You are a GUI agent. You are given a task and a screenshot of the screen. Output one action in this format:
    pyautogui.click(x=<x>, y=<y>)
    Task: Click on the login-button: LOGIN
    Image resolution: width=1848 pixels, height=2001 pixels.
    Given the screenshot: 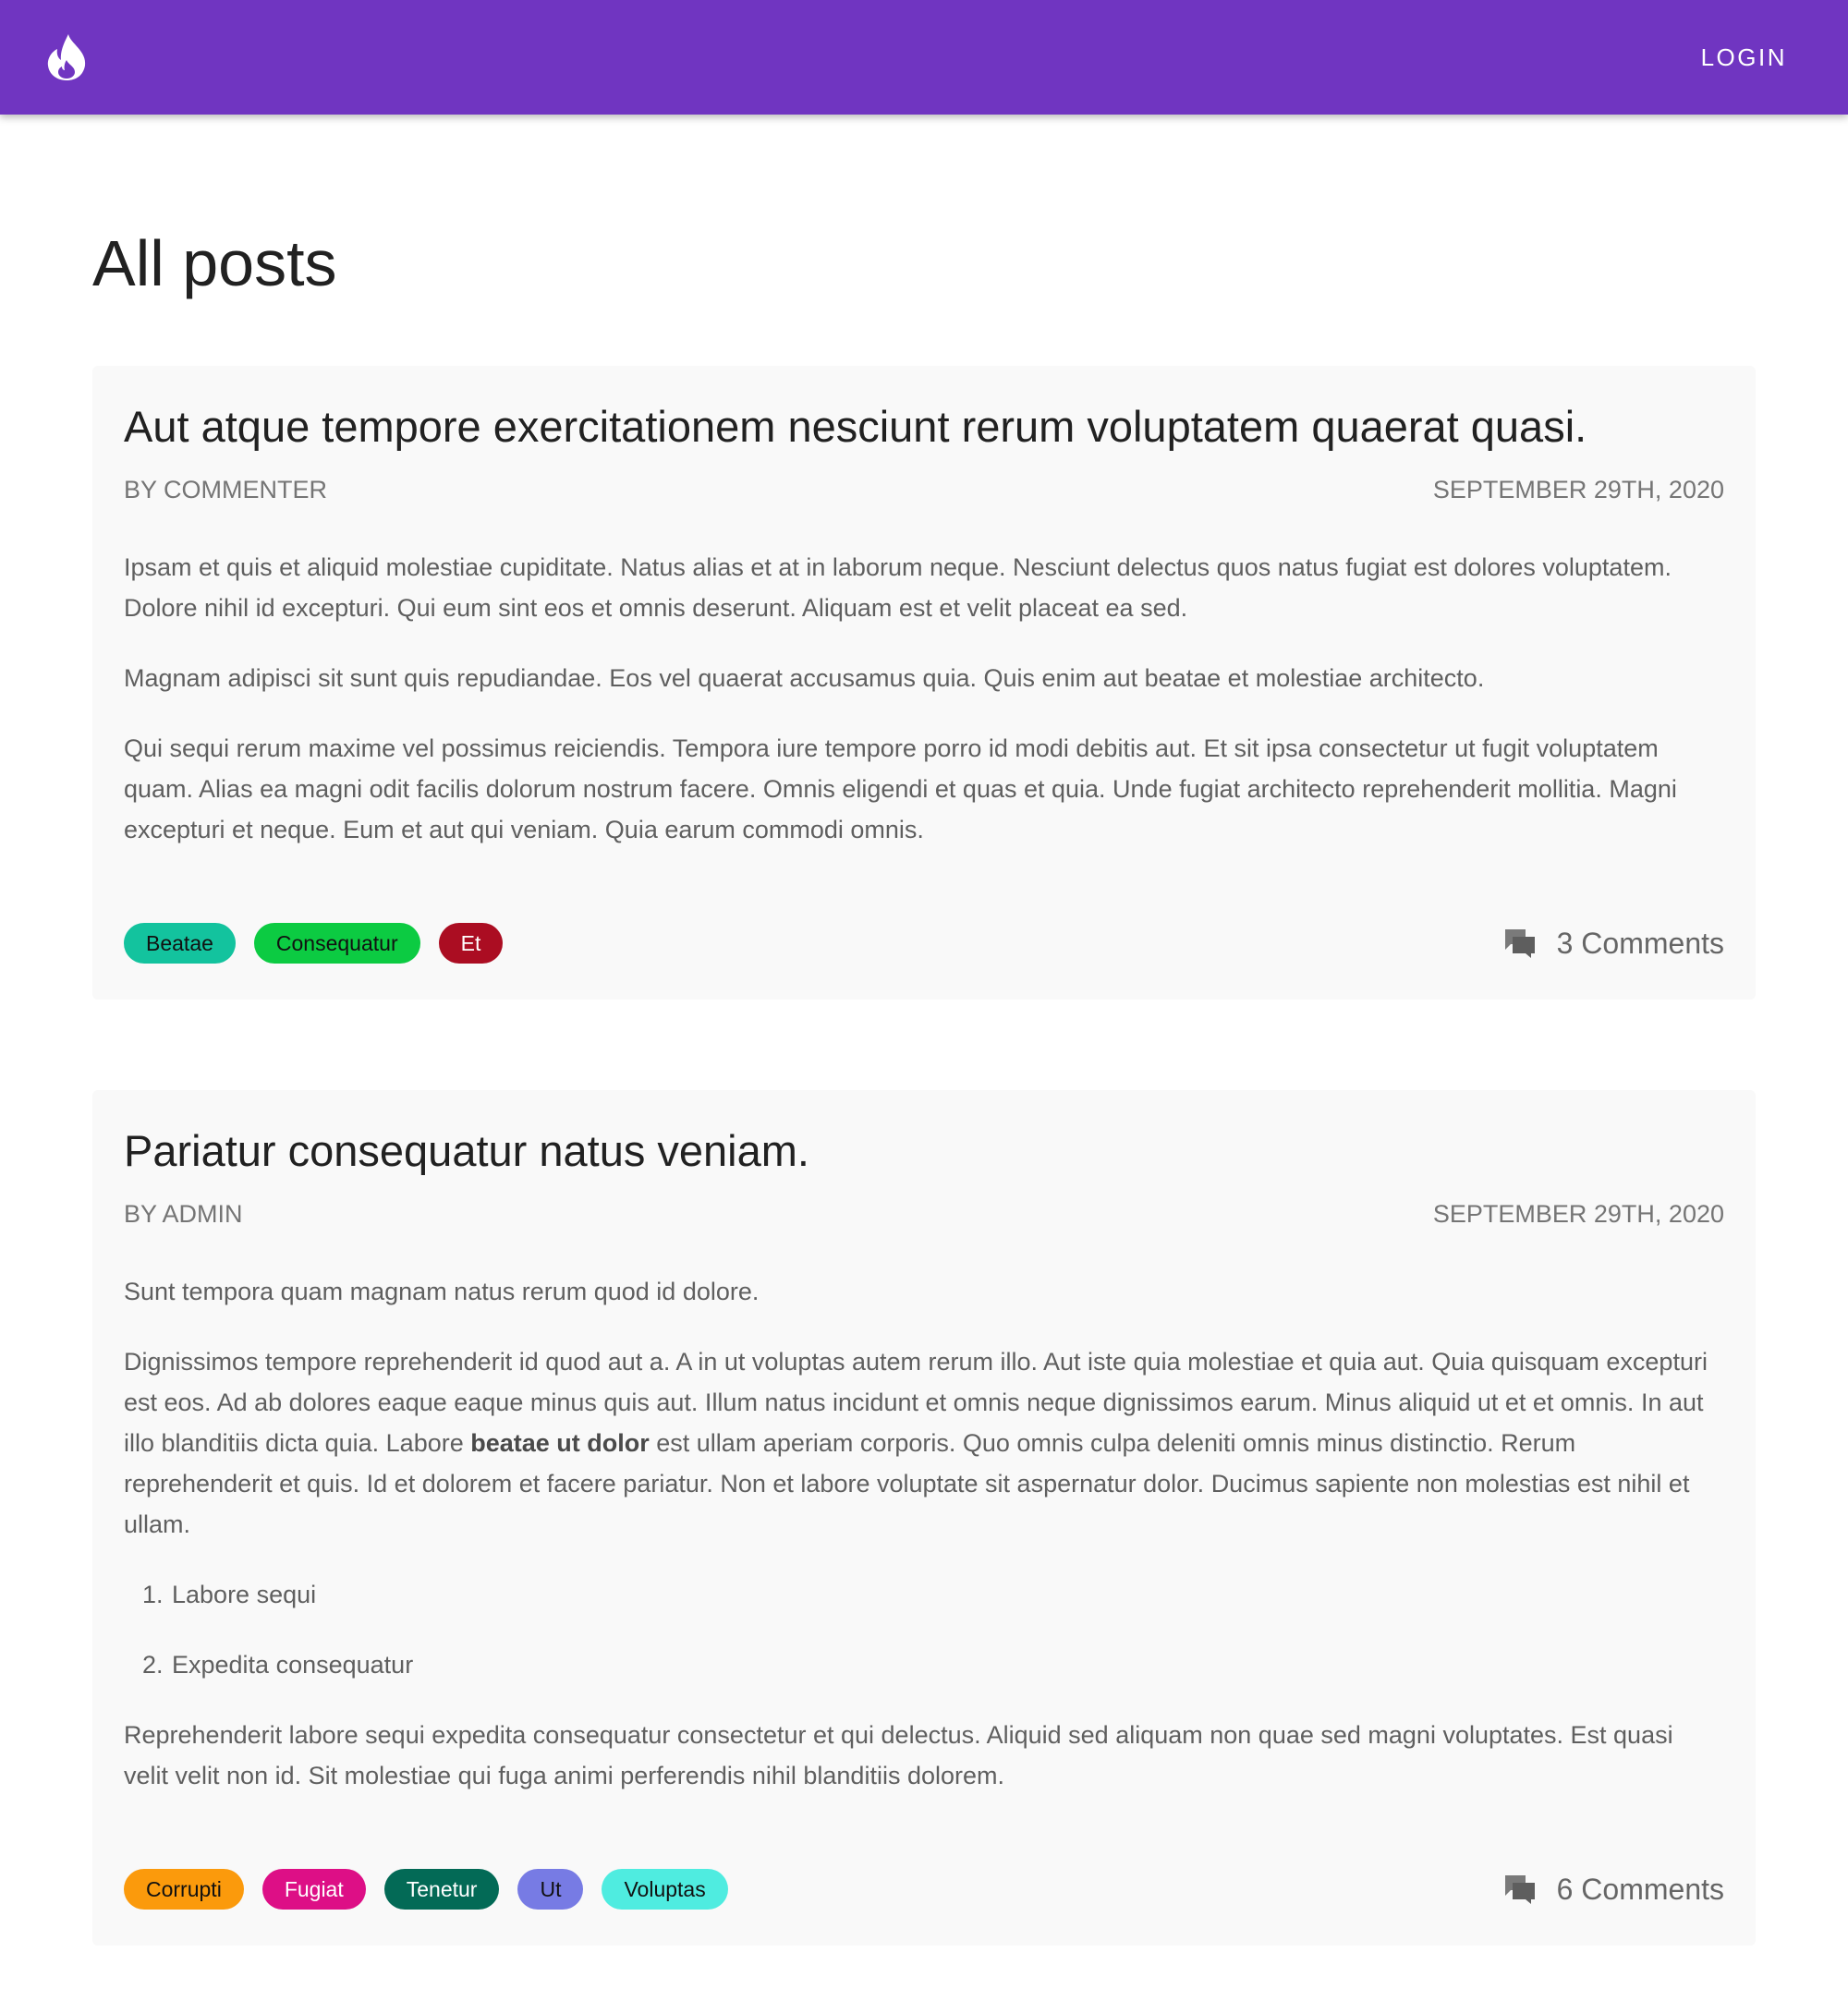 What is the action you would take?
    pyautogui.click(x=1745, y=57)
    